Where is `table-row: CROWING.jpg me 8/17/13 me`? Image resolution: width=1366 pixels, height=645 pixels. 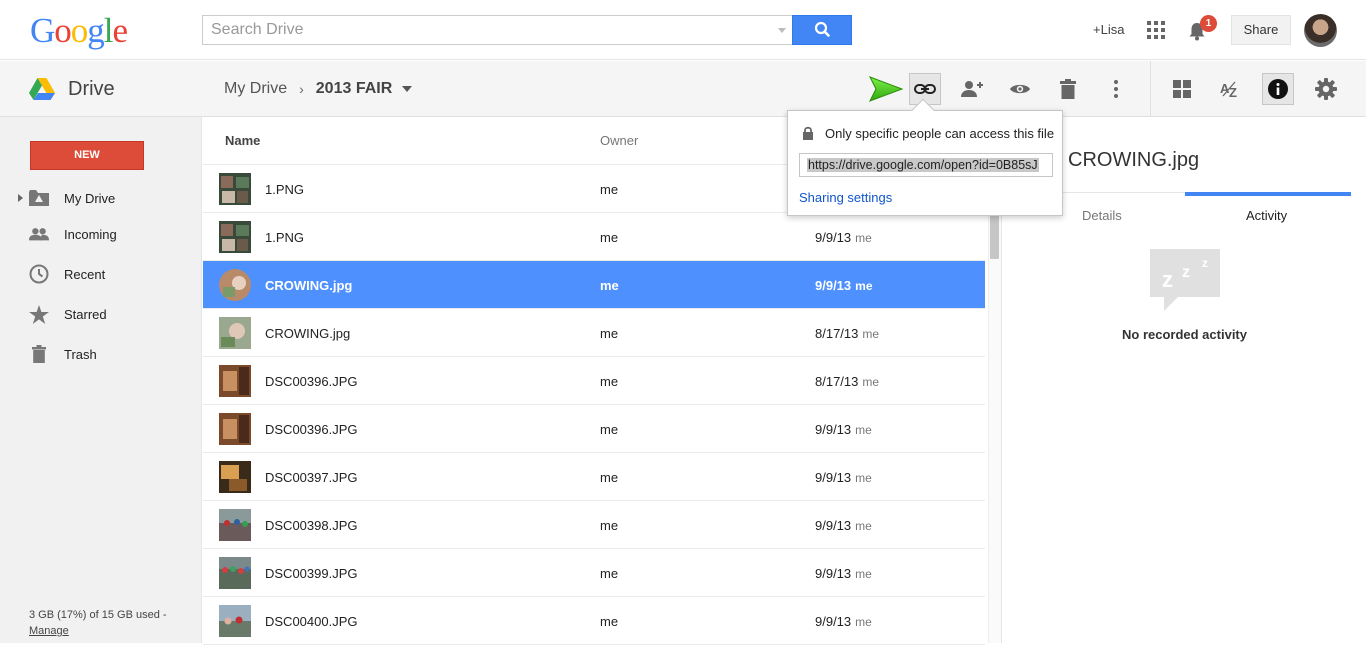 table-row: CROWING.jpg me 8/17/13 me is located at coordinates (594, 333).